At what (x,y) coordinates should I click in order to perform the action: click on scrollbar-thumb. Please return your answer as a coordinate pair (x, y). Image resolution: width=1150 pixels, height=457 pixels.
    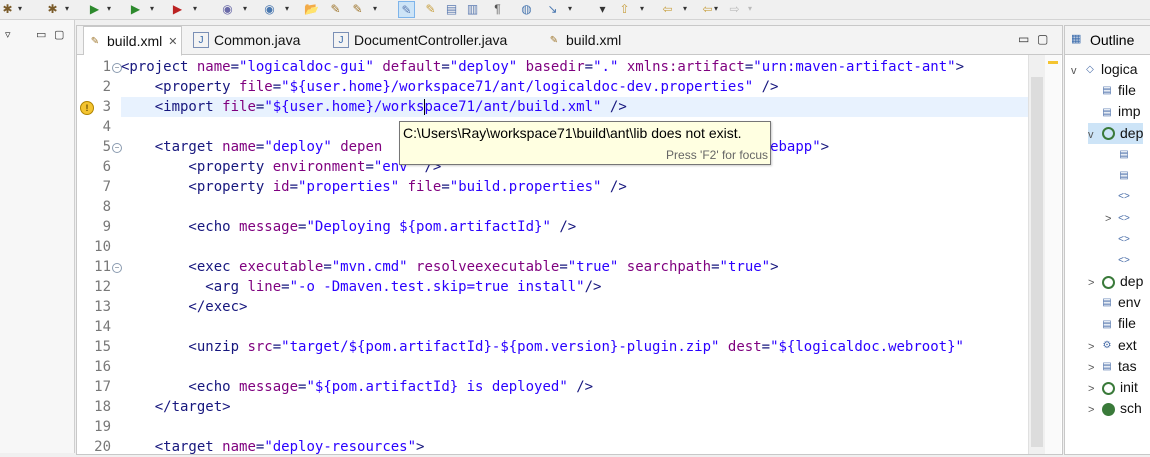
    Looking at the image, I should click on (1037, 262).